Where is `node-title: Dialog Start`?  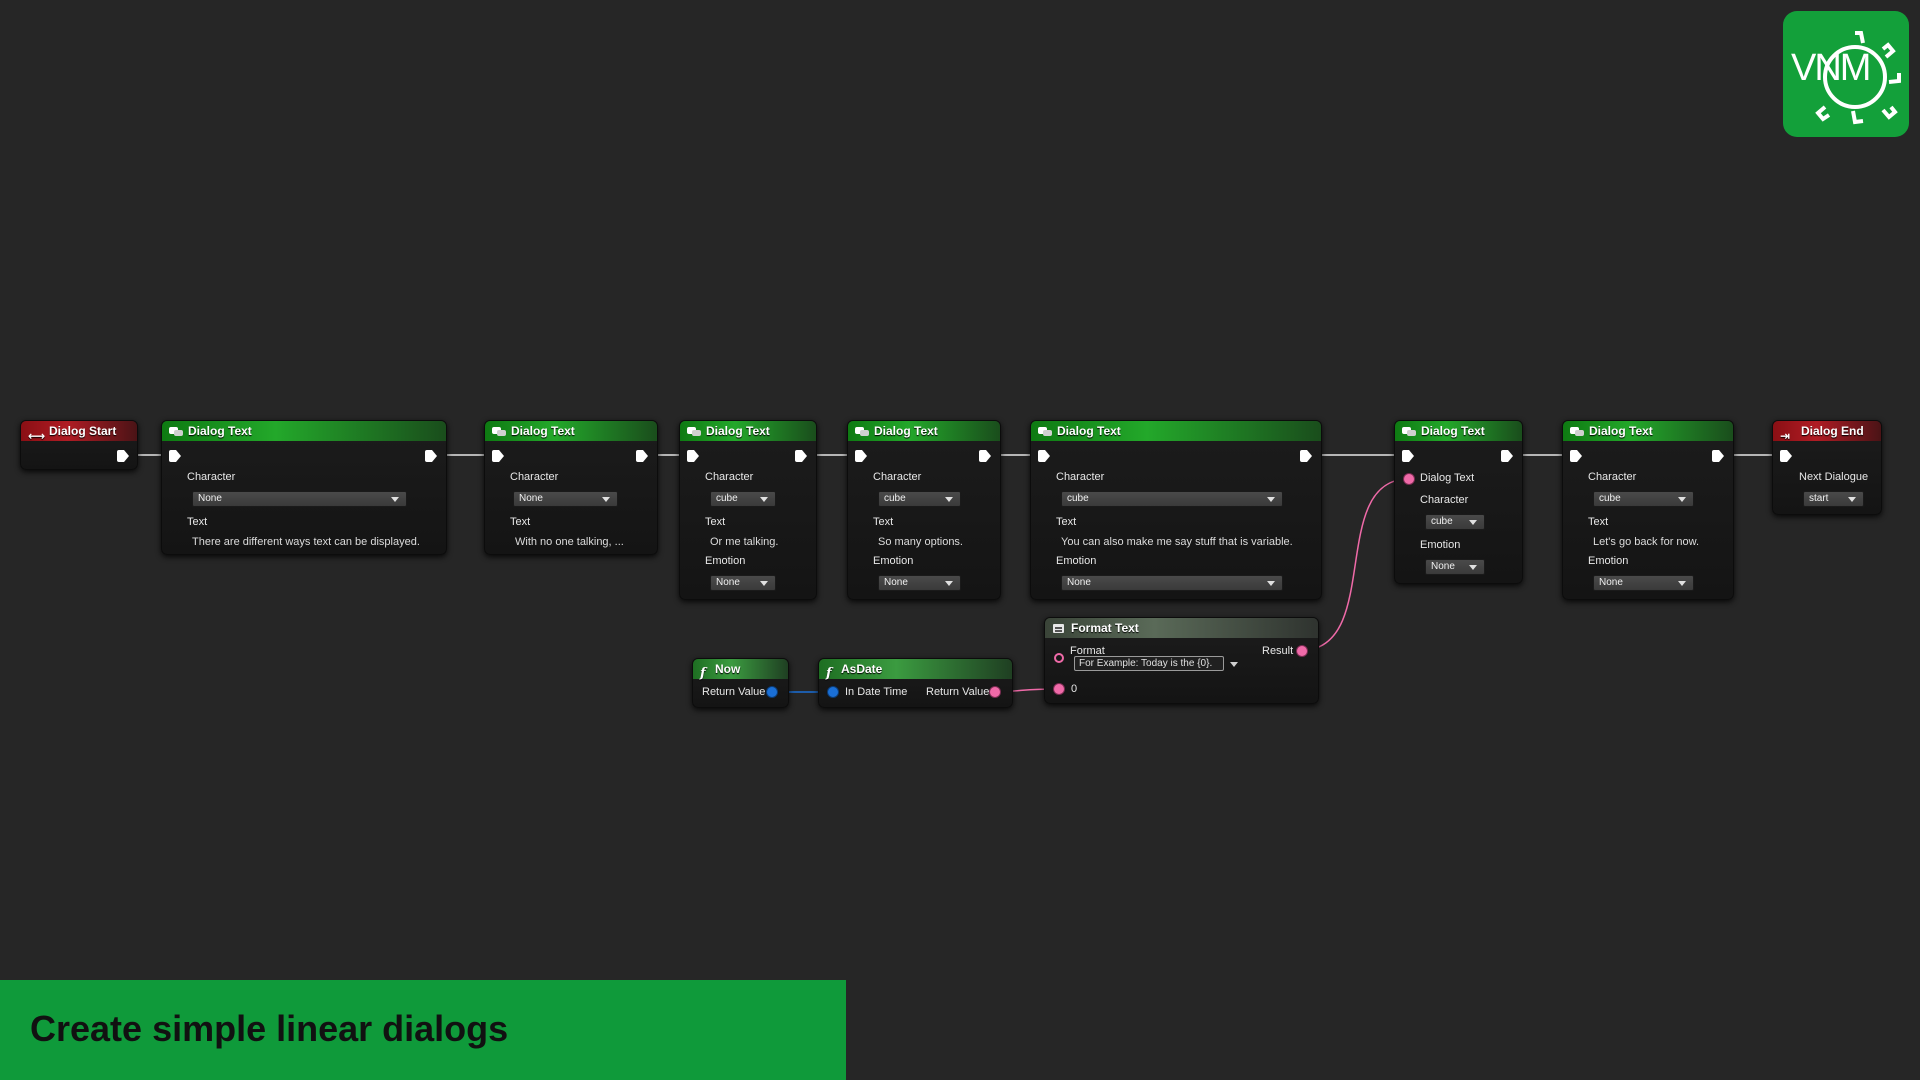
node-title: Dialog Start is located at coordinates (83, 431).